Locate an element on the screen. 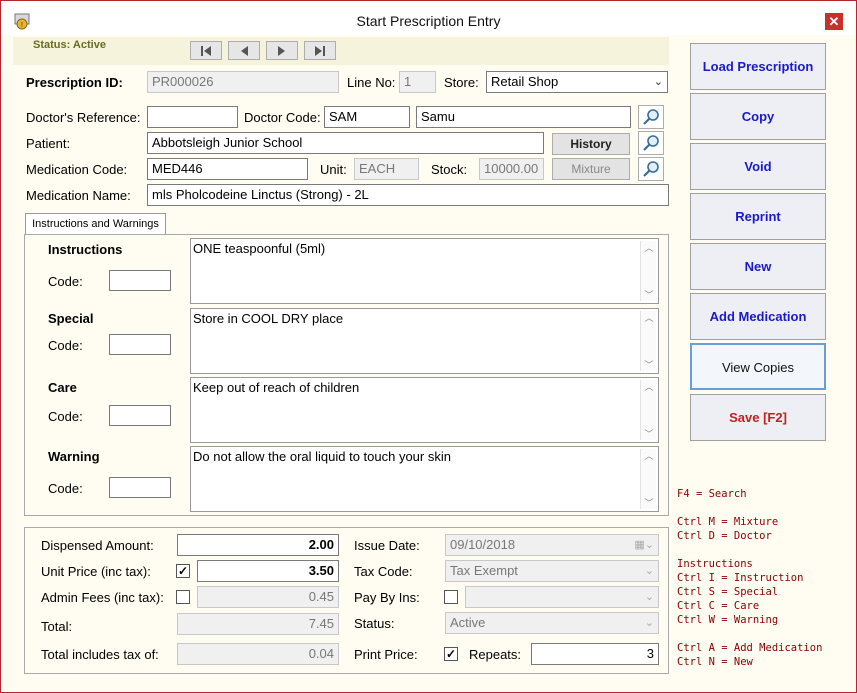  medication-name-field: mls Pholcodeine Linctus (Strong) - 2L is located at coordinates (408, 195).